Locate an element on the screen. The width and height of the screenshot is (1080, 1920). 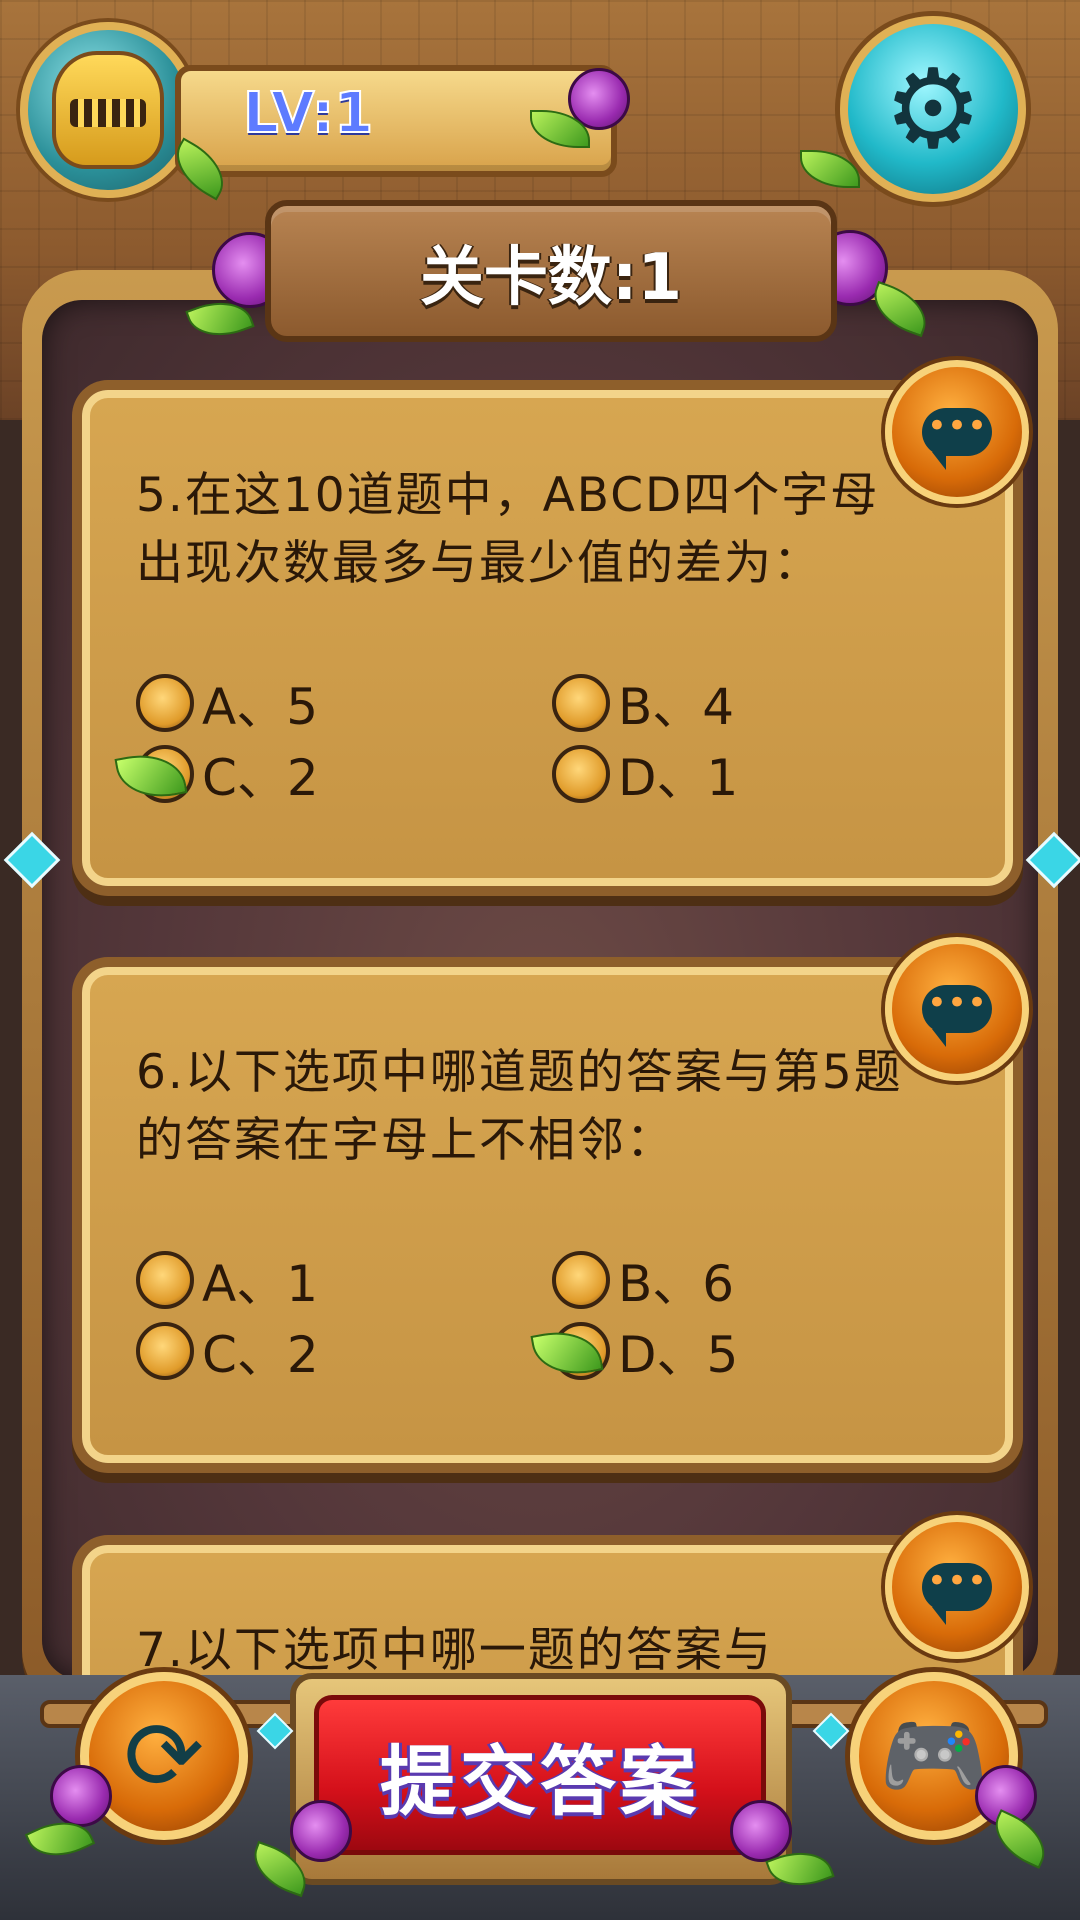
stage-plank: 关卡数:1 is located at coordinates (551, 271).